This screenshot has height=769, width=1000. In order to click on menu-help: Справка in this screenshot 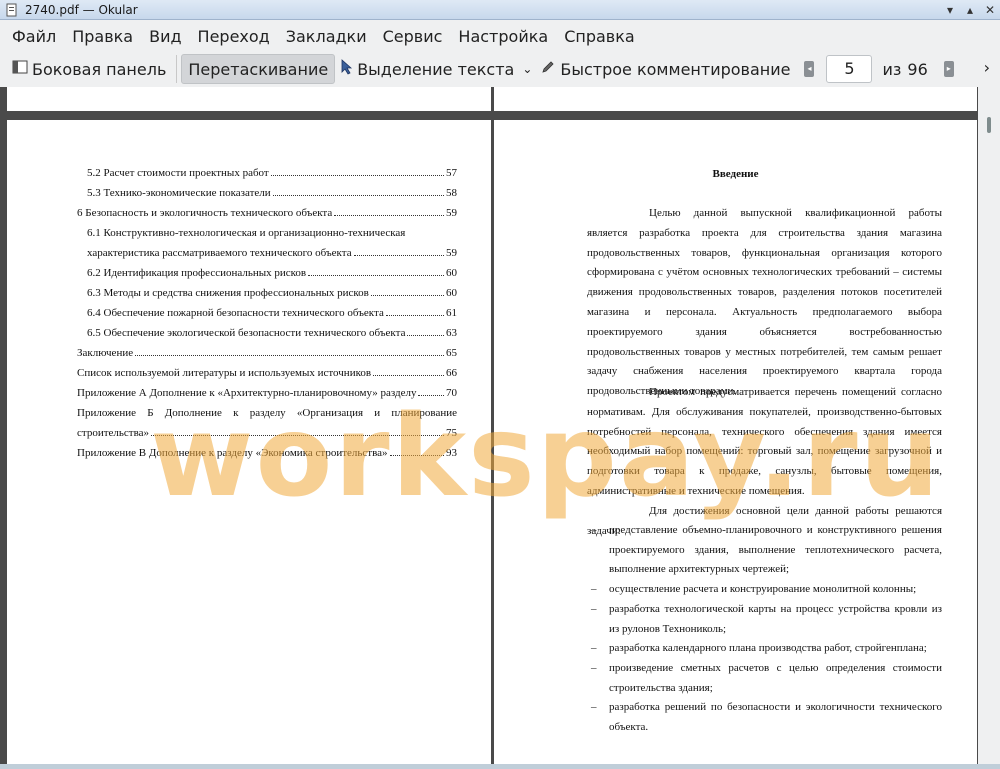, I will do `click(599, 36)`.